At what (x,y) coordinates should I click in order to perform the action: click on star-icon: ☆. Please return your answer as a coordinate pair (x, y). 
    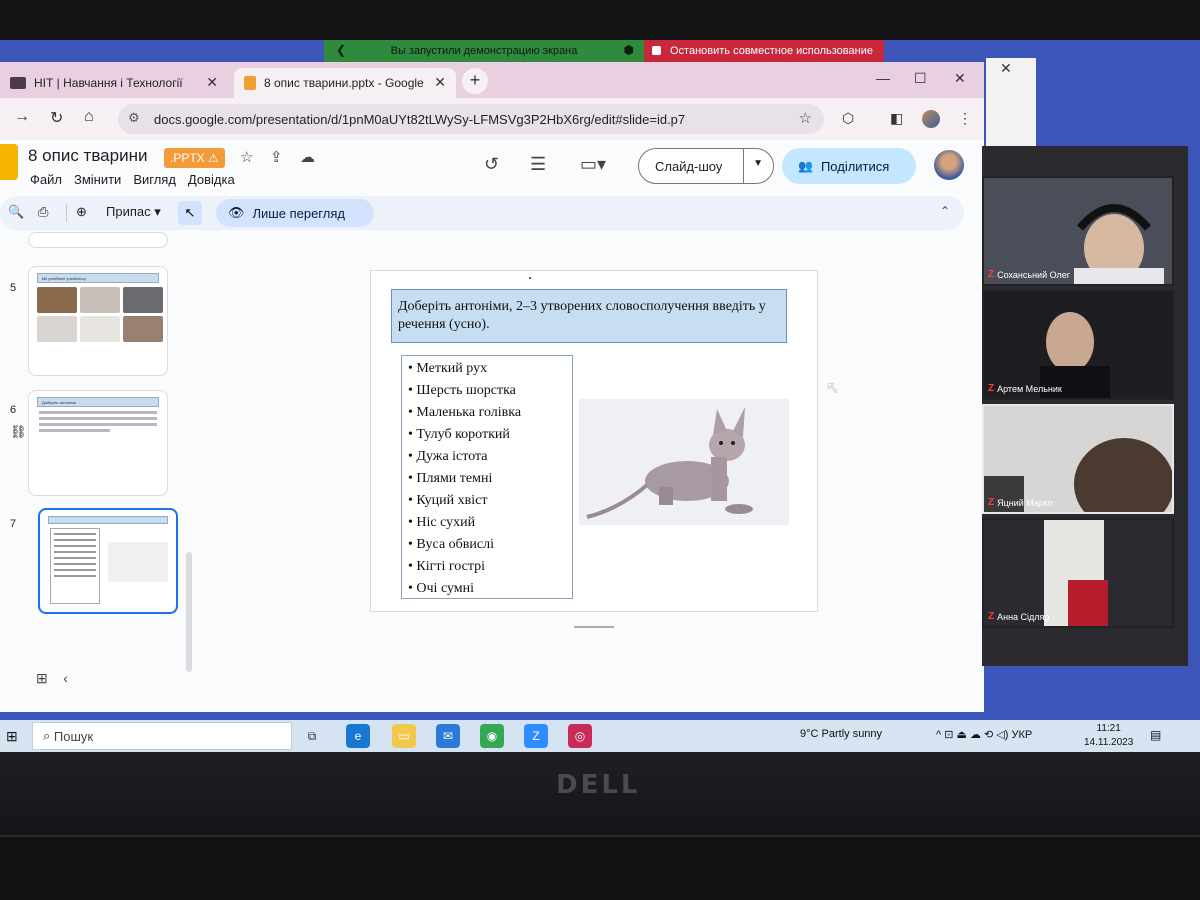
    Looking at the image, I should click on (246, 157).